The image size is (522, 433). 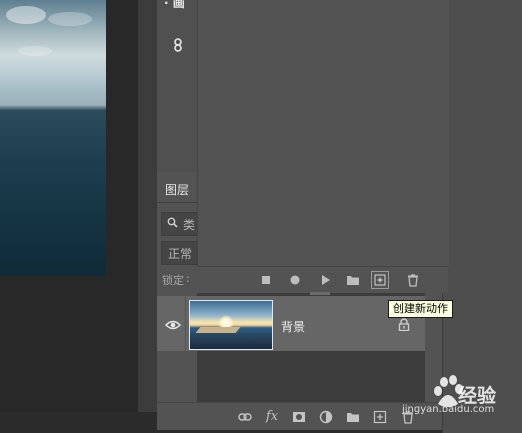 What do you see at coordinates (53, 138) in the screenshot?
I see `ocean-image` at bounding box center [53, 138].